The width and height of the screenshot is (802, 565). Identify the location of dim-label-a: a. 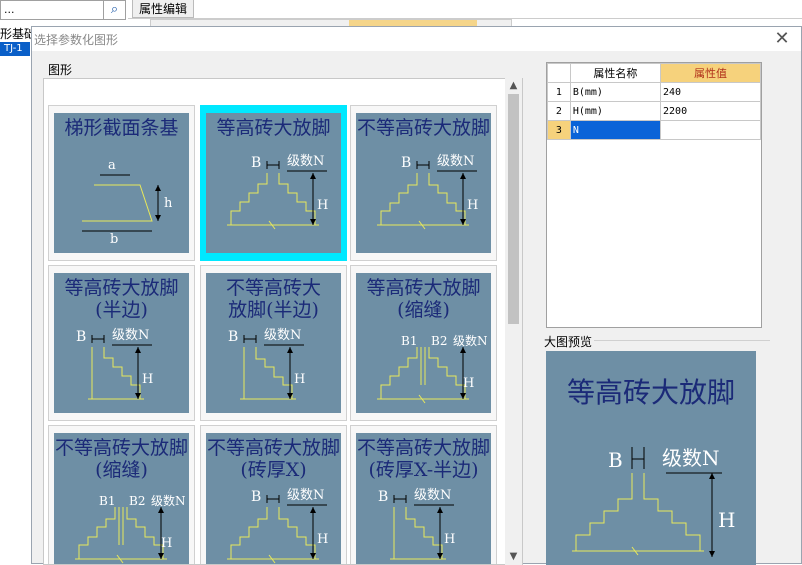
(112, 165).